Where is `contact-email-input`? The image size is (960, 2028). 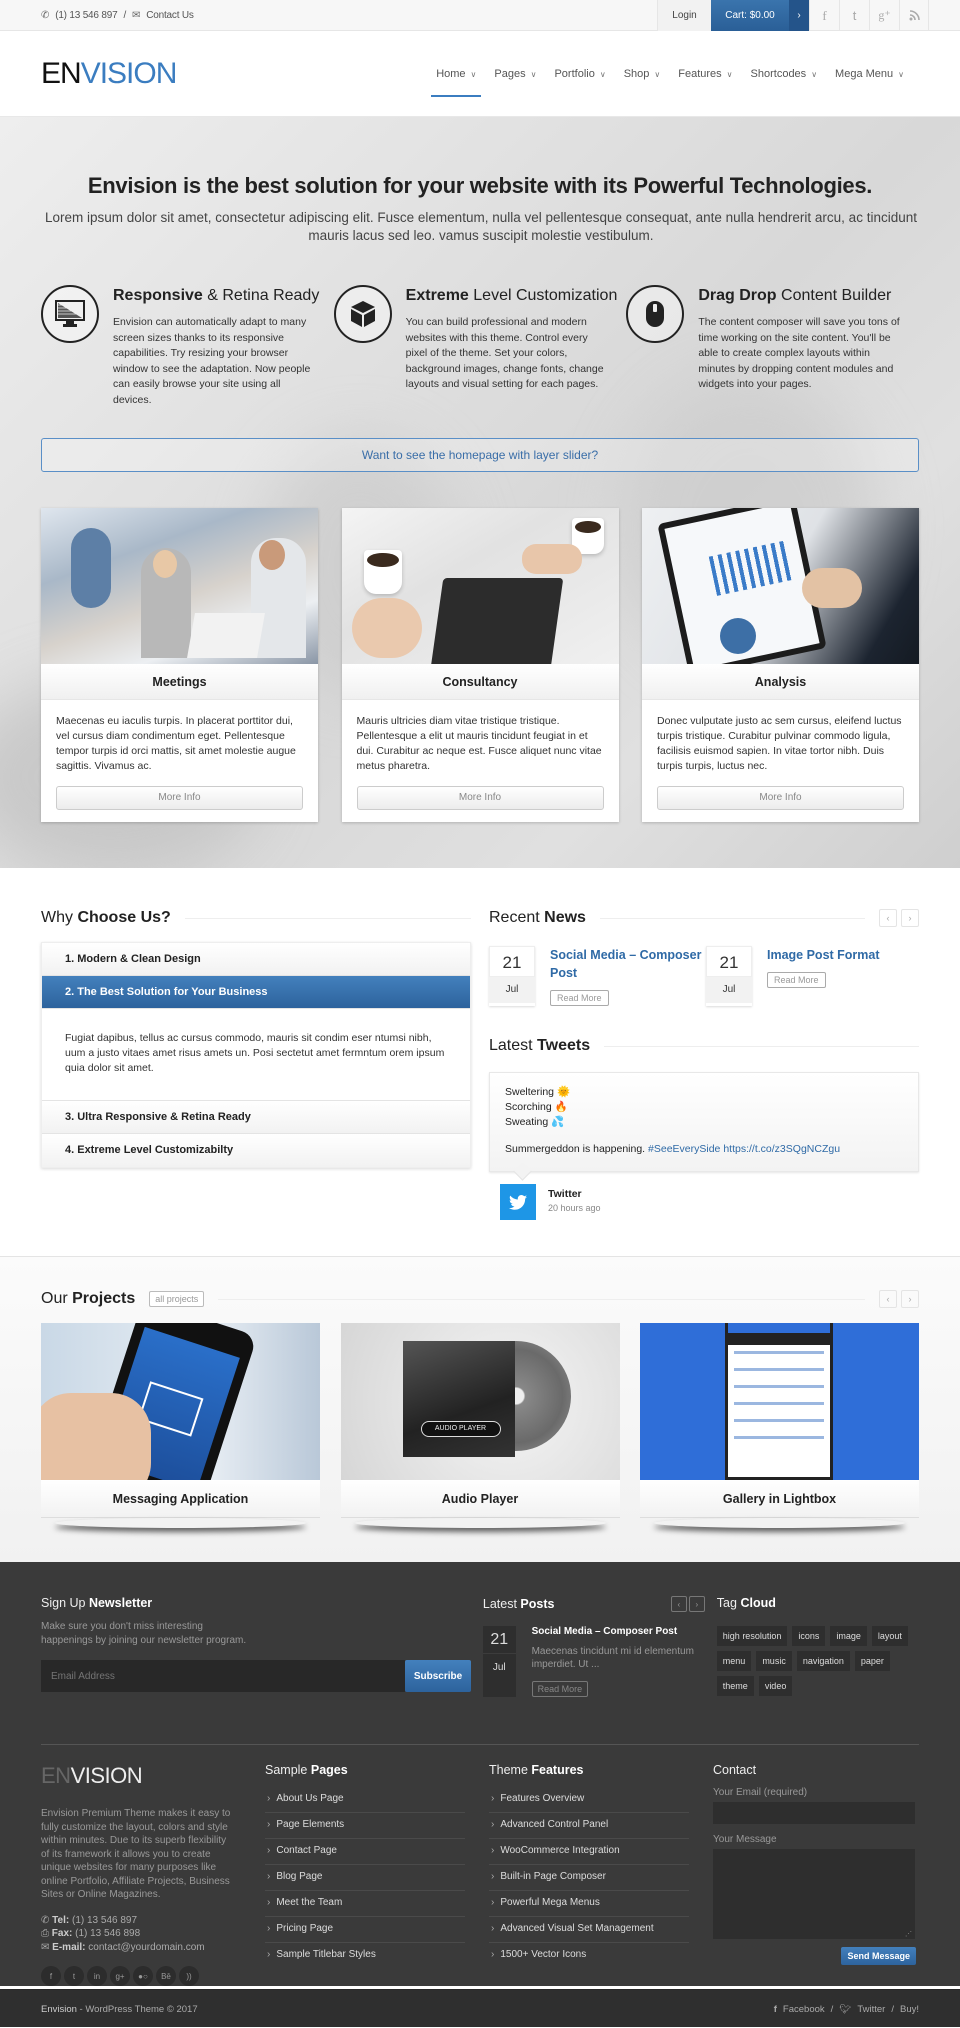
contact-email-input is located at coordinates (814, 1813).